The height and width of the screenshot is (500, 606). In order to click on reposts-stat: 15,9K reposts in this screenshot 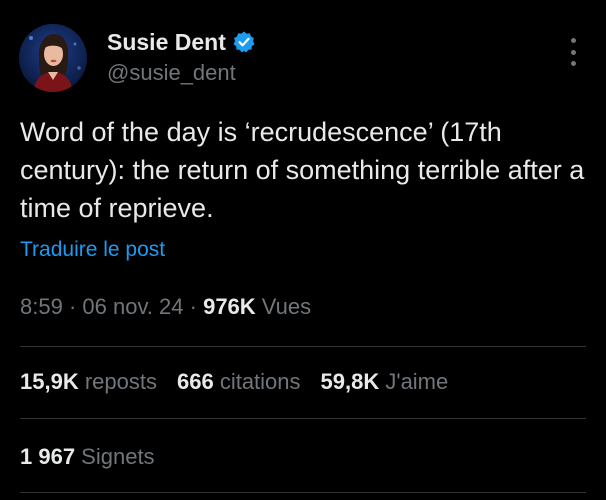, I will do `click(88, 382)`.